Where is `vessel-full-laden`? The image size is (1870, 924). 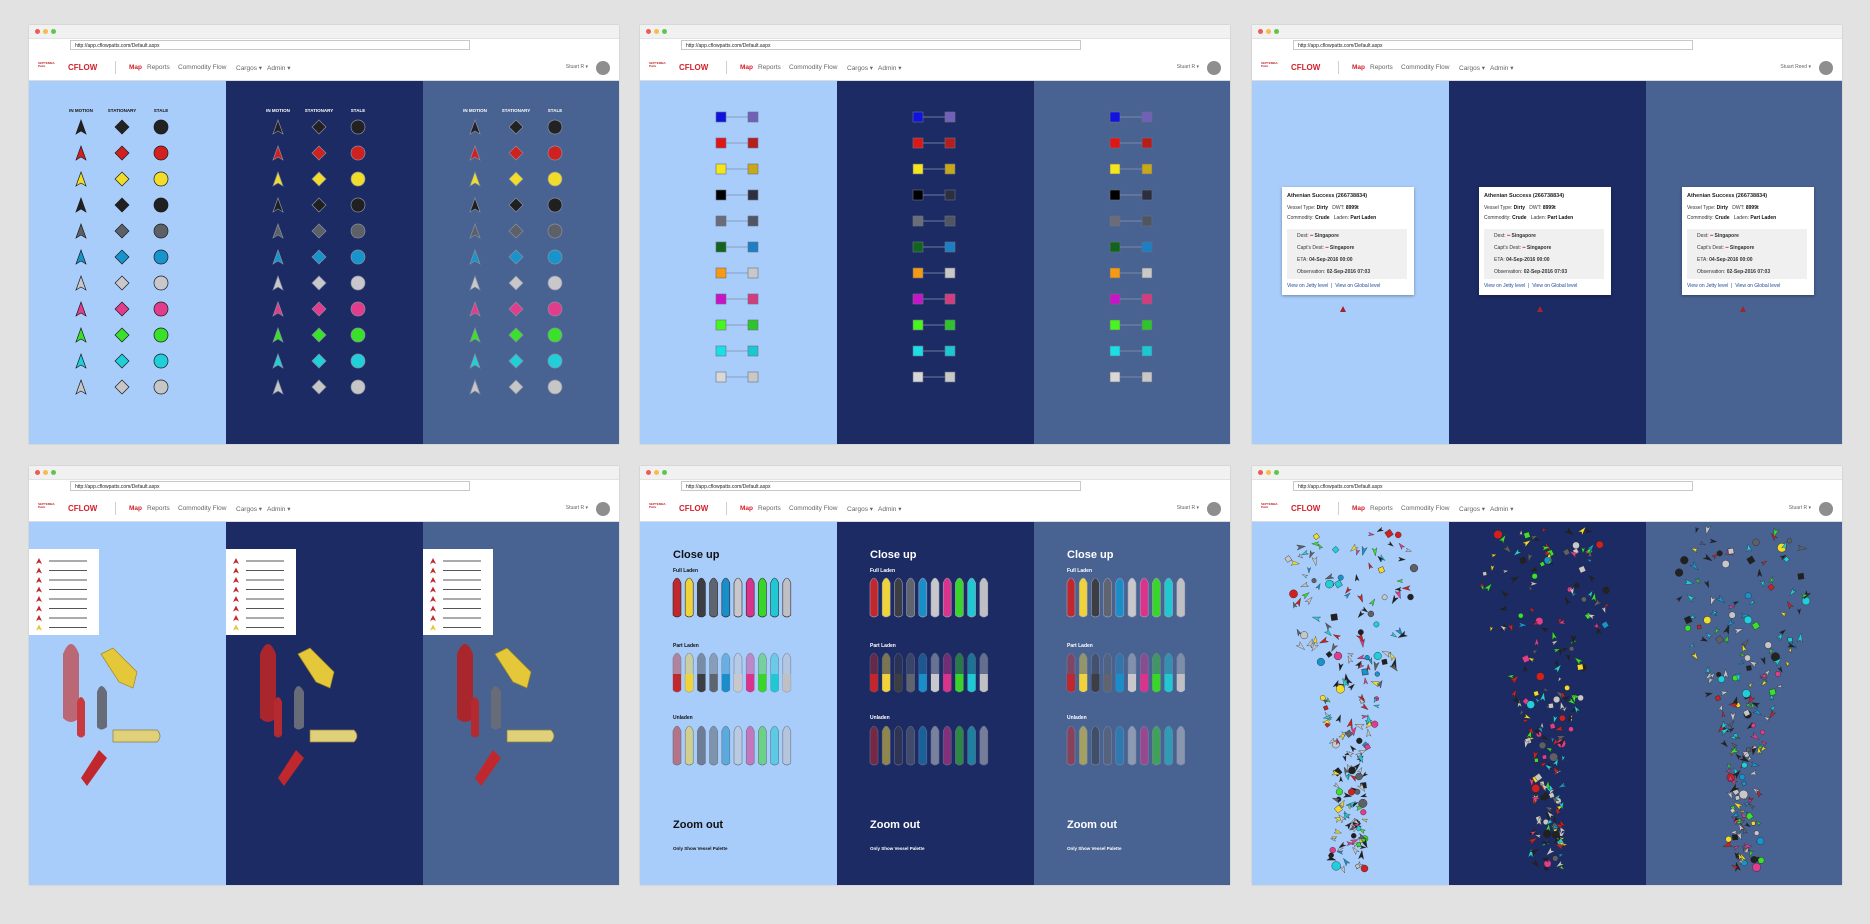
vessel-full-laden is located at coordinates (984, 597).